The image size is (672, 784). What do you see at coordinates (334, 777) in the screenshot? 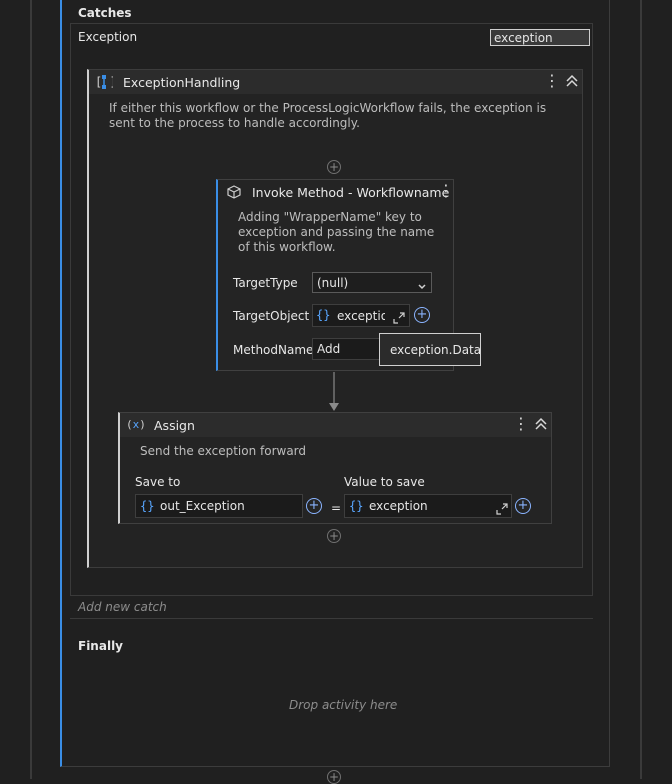
I see `add-activity-bottom-plus-icon: +` at bounding box center [334, 777].